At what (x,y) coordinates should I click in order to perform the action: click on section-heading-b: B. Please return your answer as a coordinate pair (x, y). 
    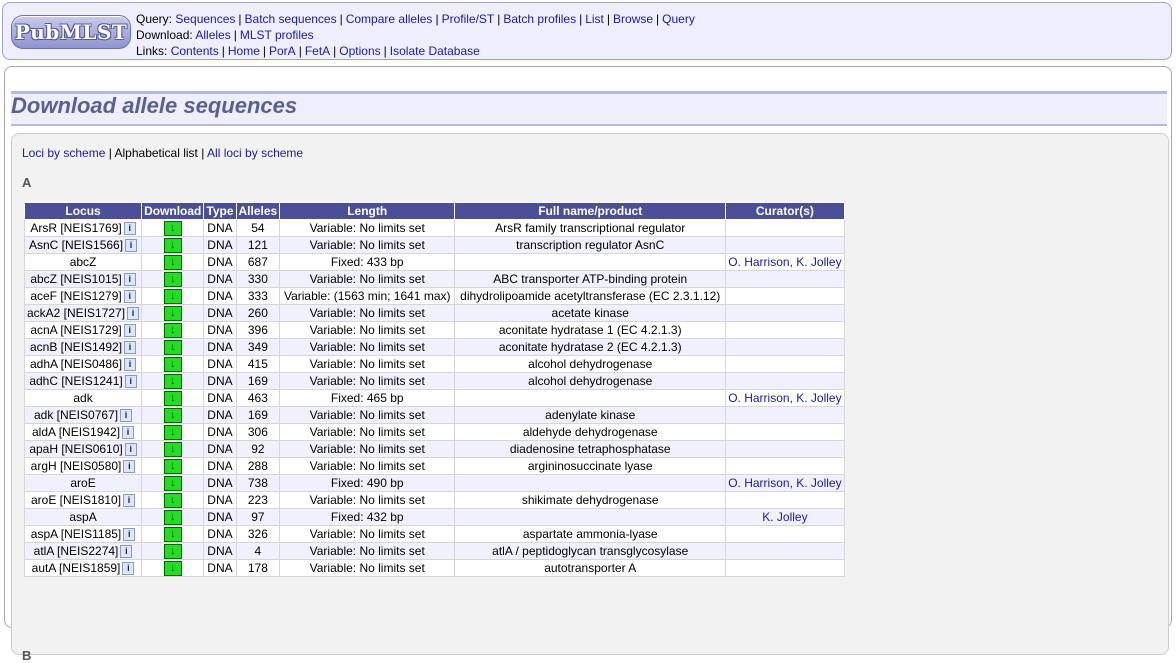
    Looking at the image, I should click on (27, 655).